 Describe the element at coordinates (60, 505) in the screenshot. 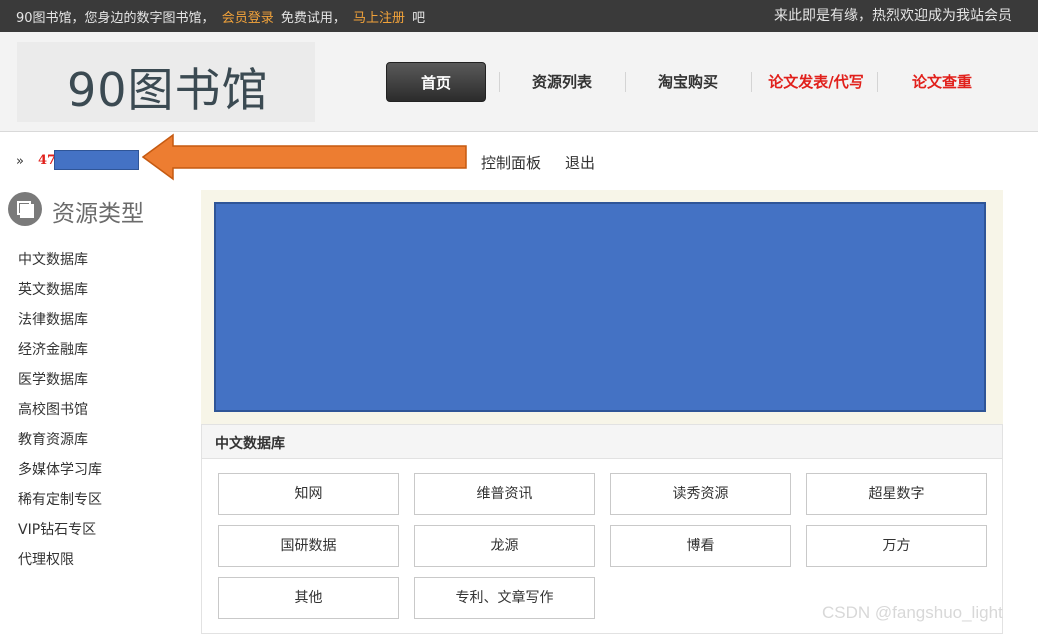

I see `sidebar-item-custom-zone: 稀有定制专区` at that location.